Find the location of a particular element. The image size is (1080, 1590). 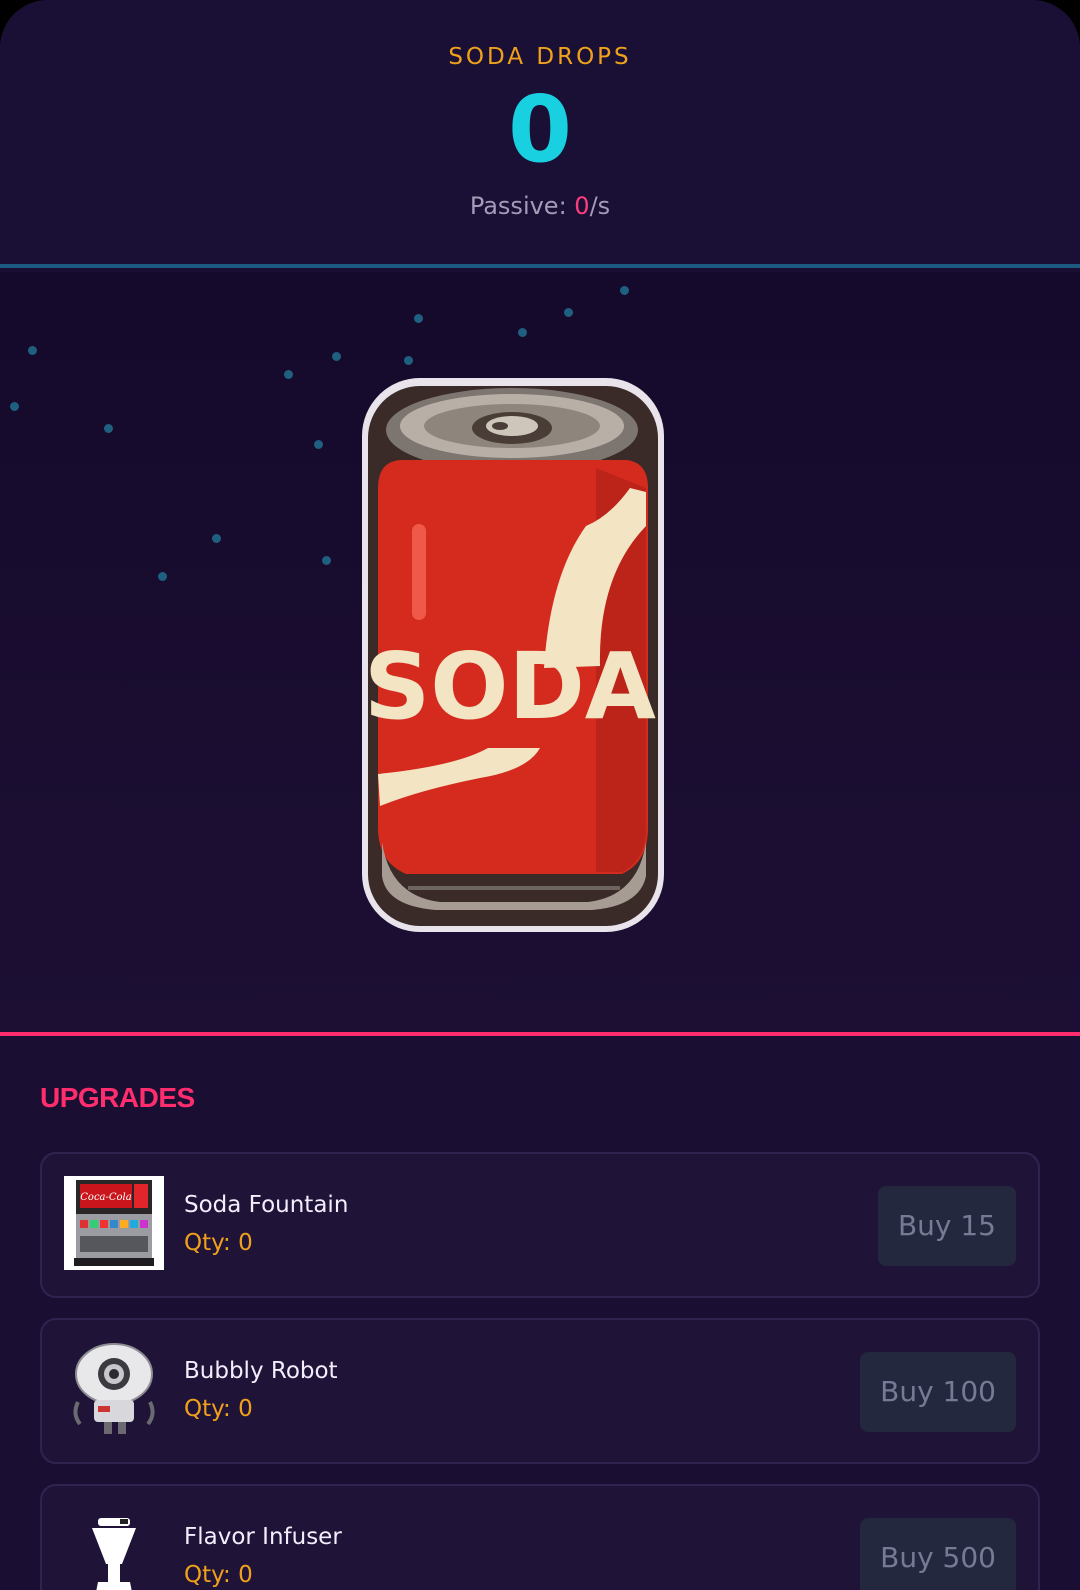

upgrades-heading: UPGRADES is located at coordinates (117, 1097).